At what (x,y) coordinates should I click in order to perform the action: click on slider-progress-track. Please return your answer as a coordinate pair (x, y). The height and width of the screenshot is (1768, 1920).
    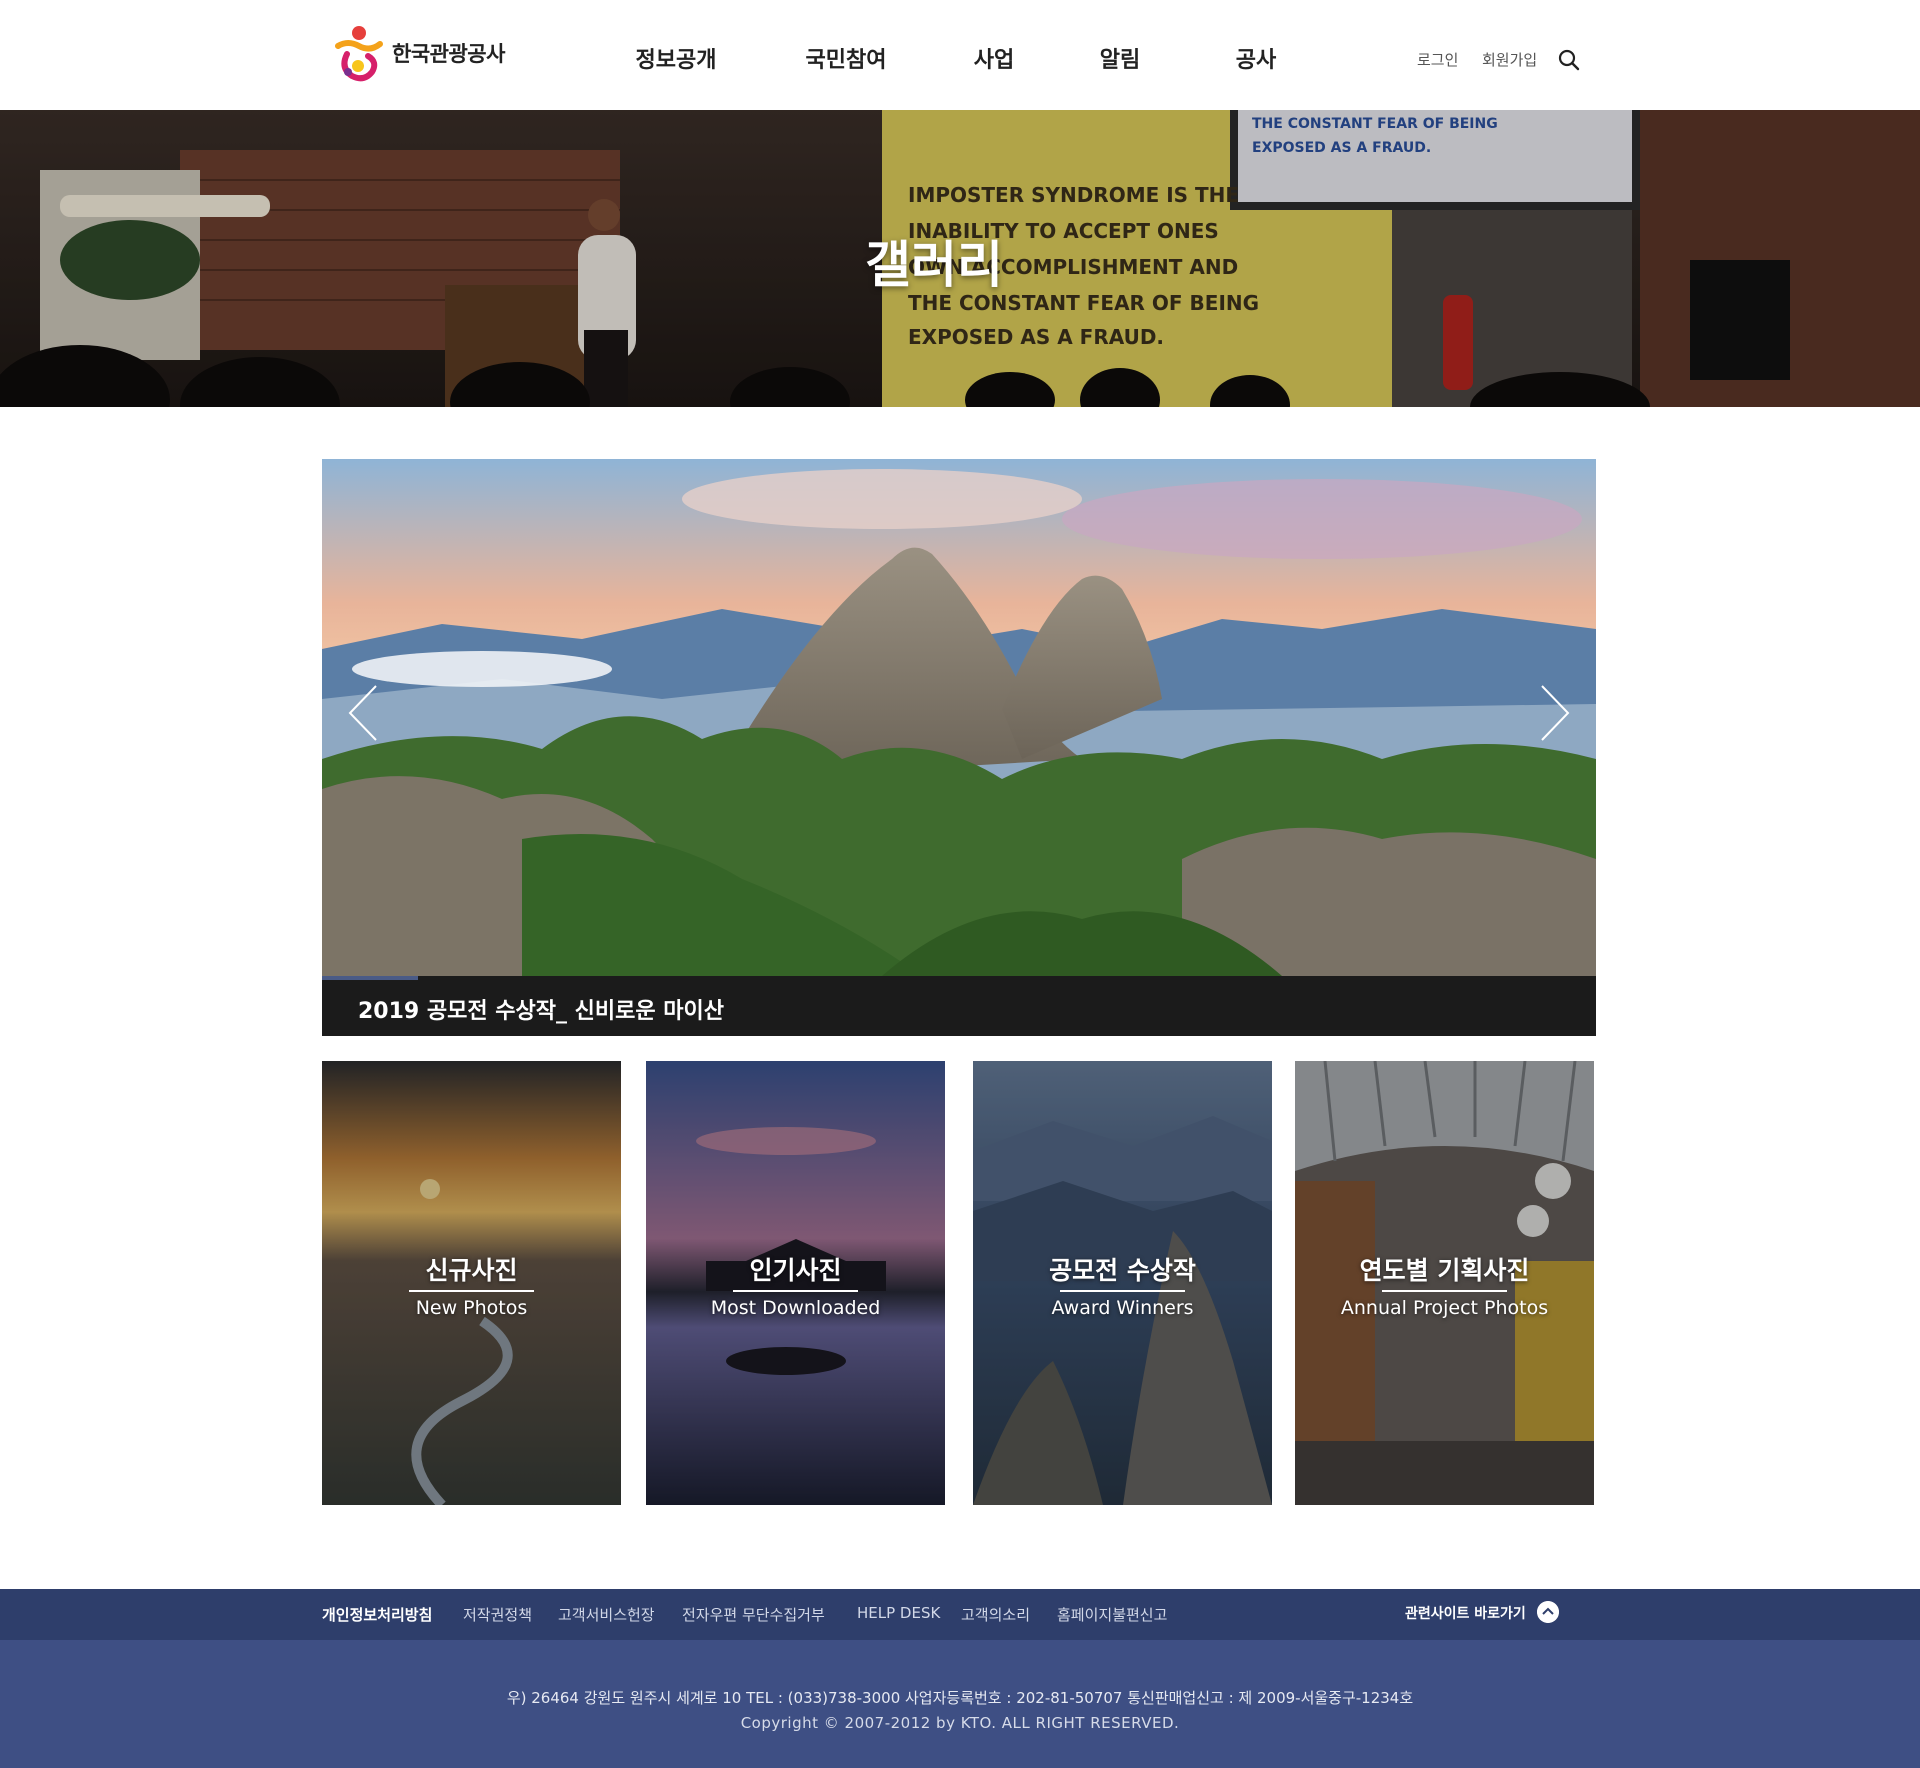
    Looking at the image, I should click on (959, 978).